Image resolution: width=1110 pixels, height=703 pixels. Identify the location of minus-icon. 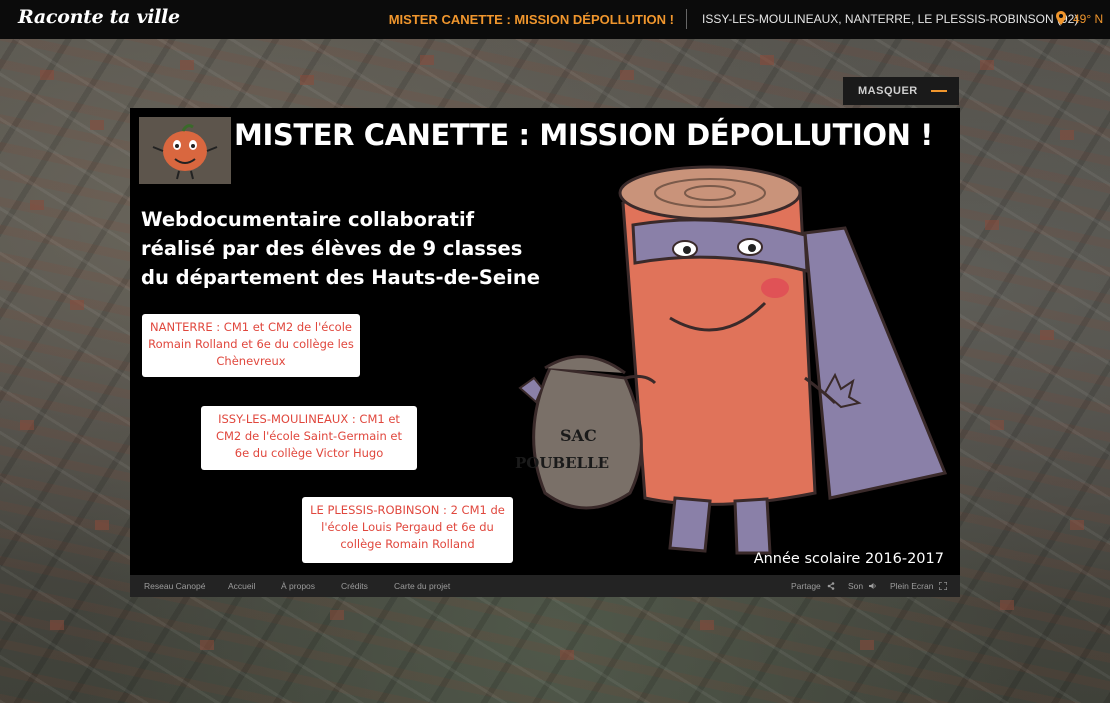
(939, 91).